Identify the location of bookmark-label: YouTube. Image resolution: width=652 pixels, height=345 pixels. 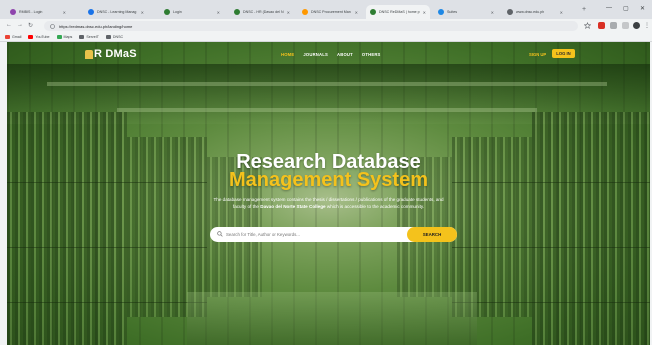
(42, 37).